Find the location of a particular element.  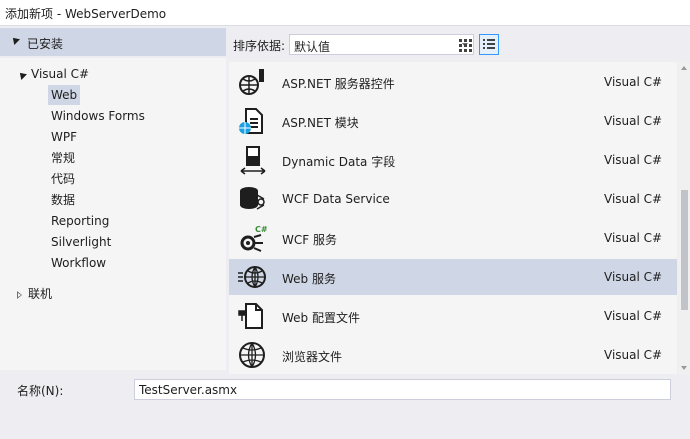

tree-node-code: 代码 is located at coordinates (63, 179).